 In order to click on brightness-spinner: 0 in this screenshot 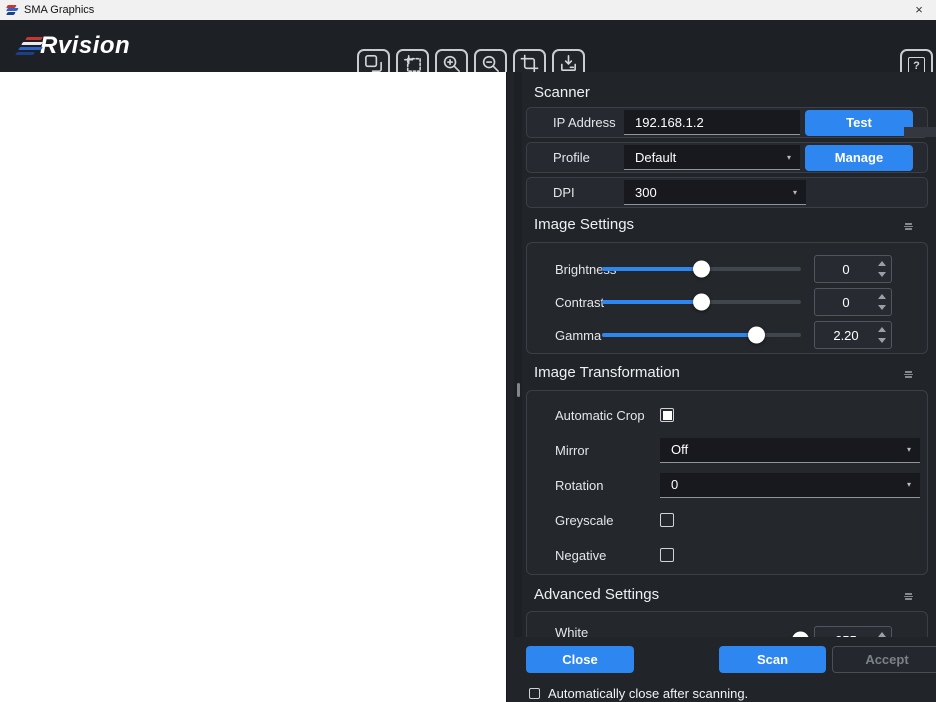, I will do `click(853, 269)`.